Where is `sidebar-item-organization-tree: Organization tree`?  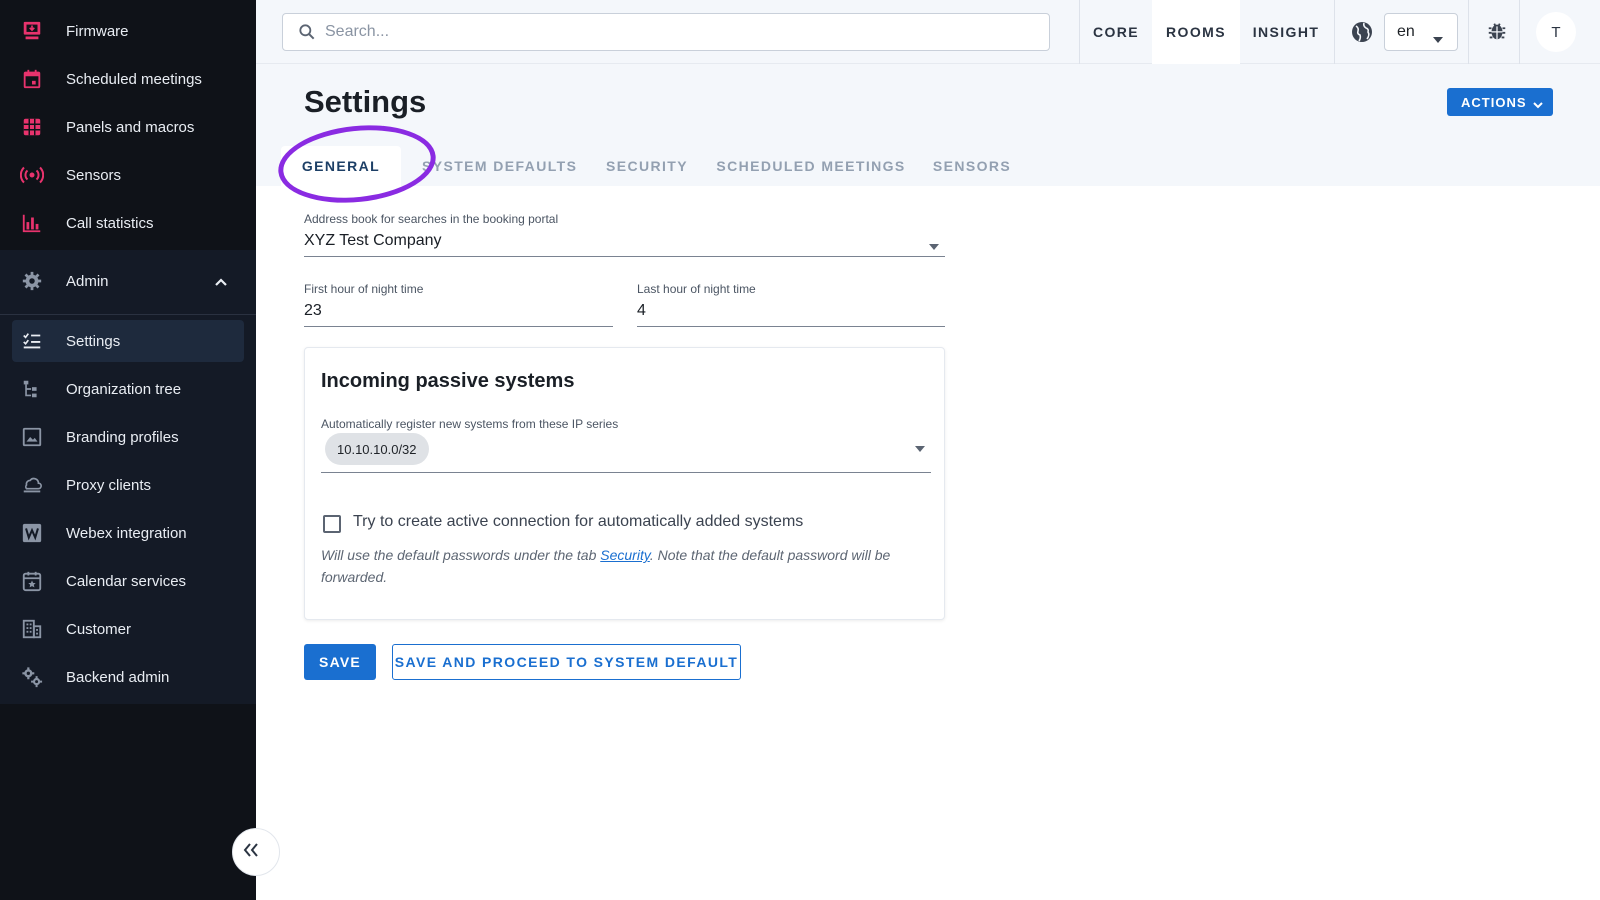 sidebar-item-organization-tree: Organization tree is located at coordinates (128, 389).